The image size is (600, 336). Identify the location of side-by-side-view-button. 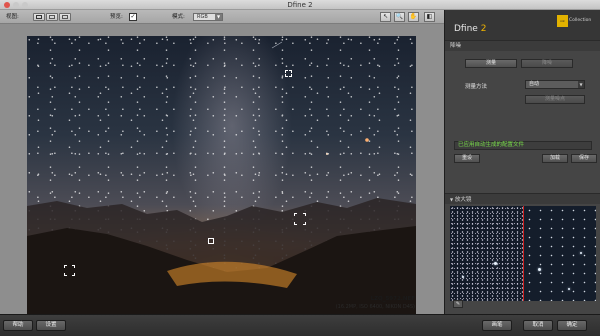
(65, 17).